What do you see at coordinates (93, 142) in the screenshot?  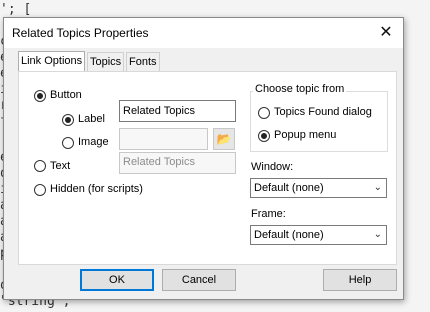 I see `image-radio-label: Image` at bounding box center [93, 142].